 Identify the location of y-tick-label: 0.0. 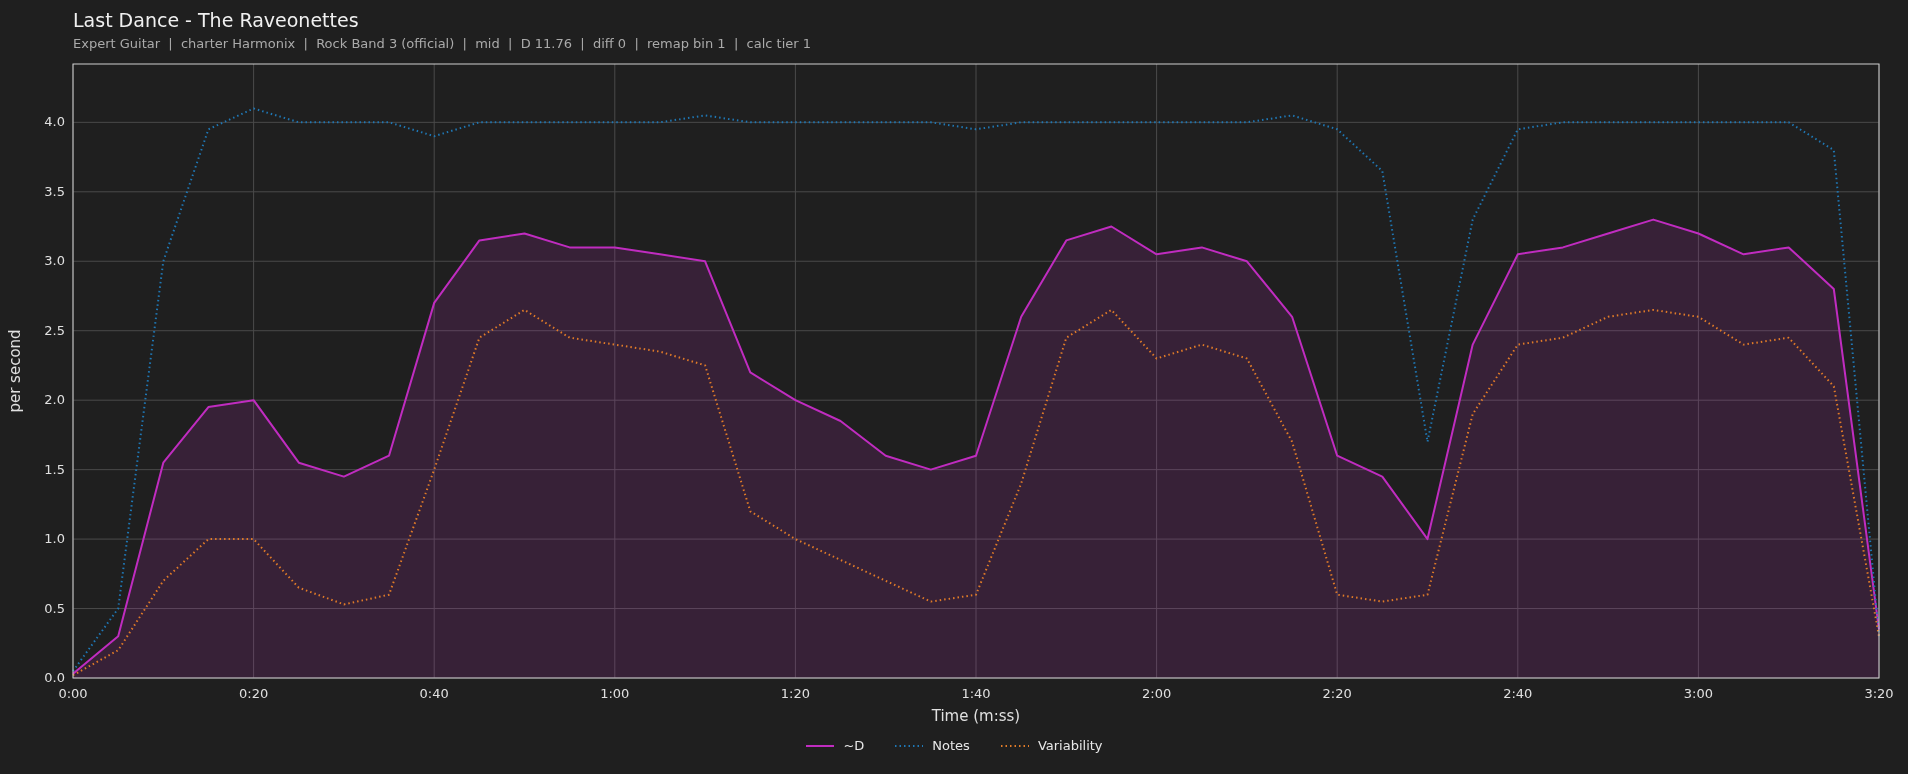
(54, 677).